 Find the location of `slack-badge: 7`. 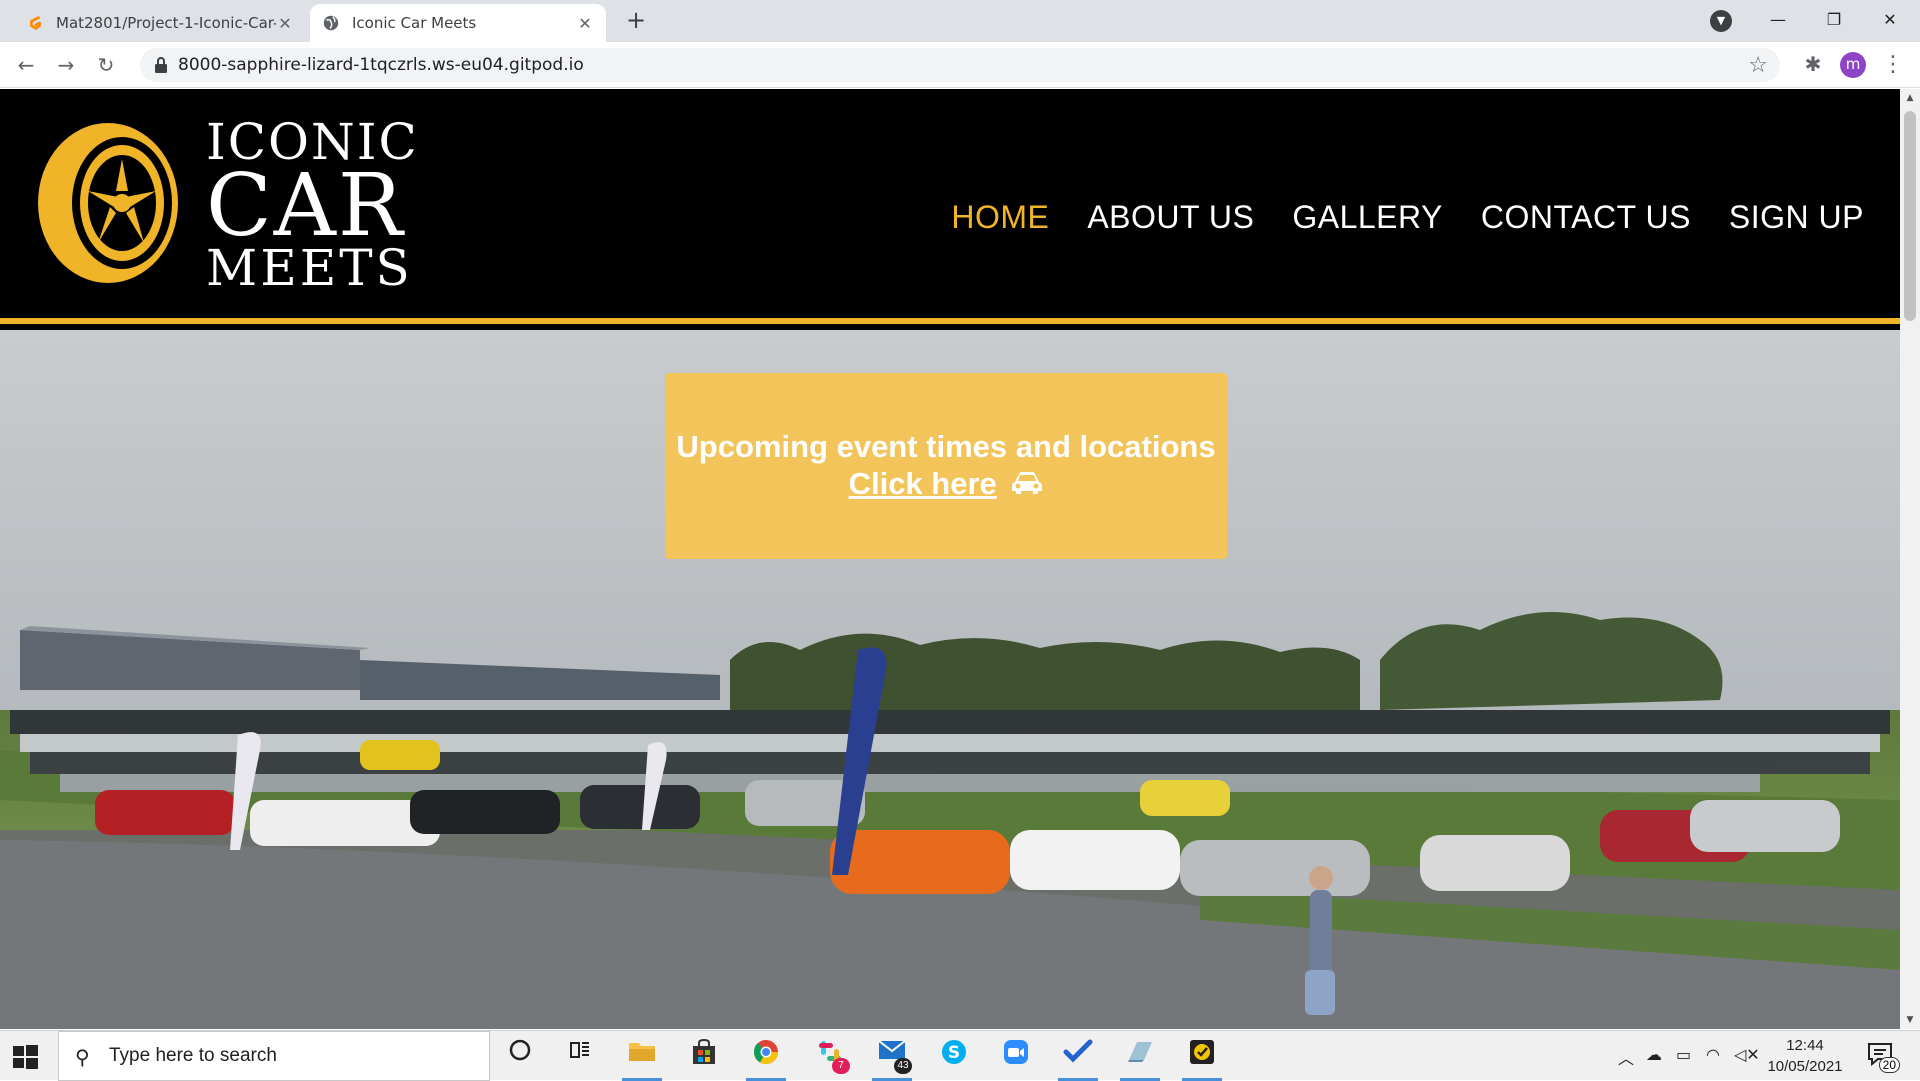

slack-badge: 7 is located at coordinates (841, 1066).